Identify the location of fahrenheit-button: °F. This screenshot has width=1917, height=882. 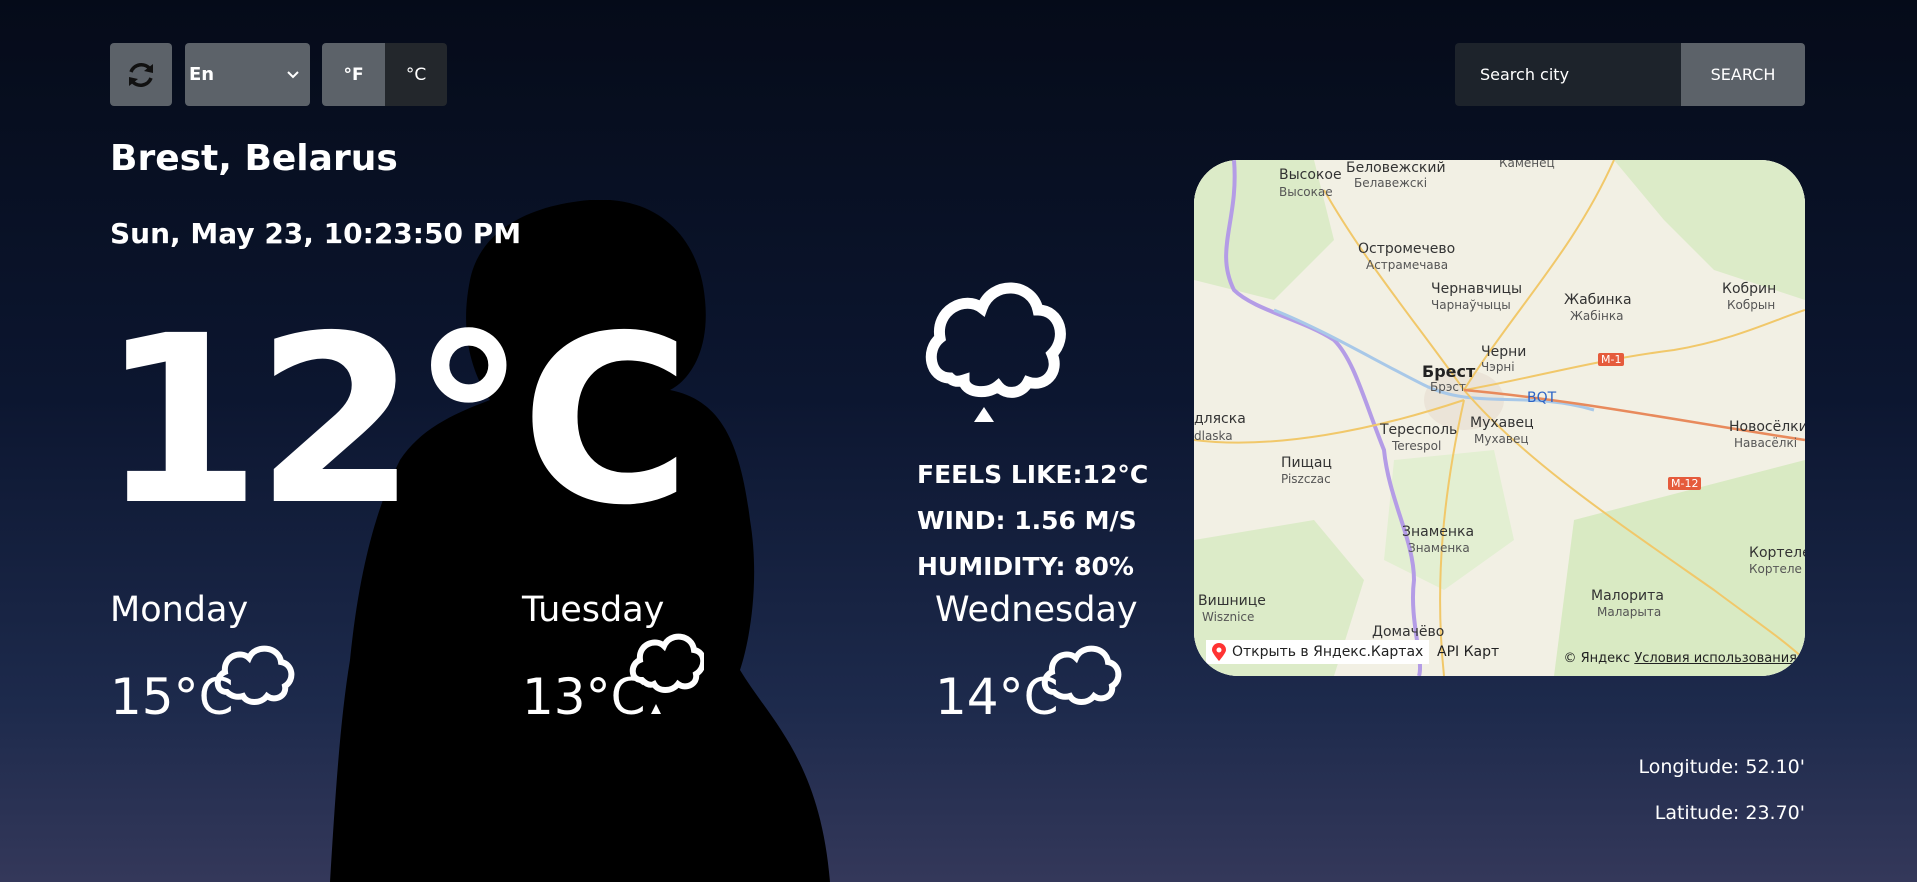
(353, 74).